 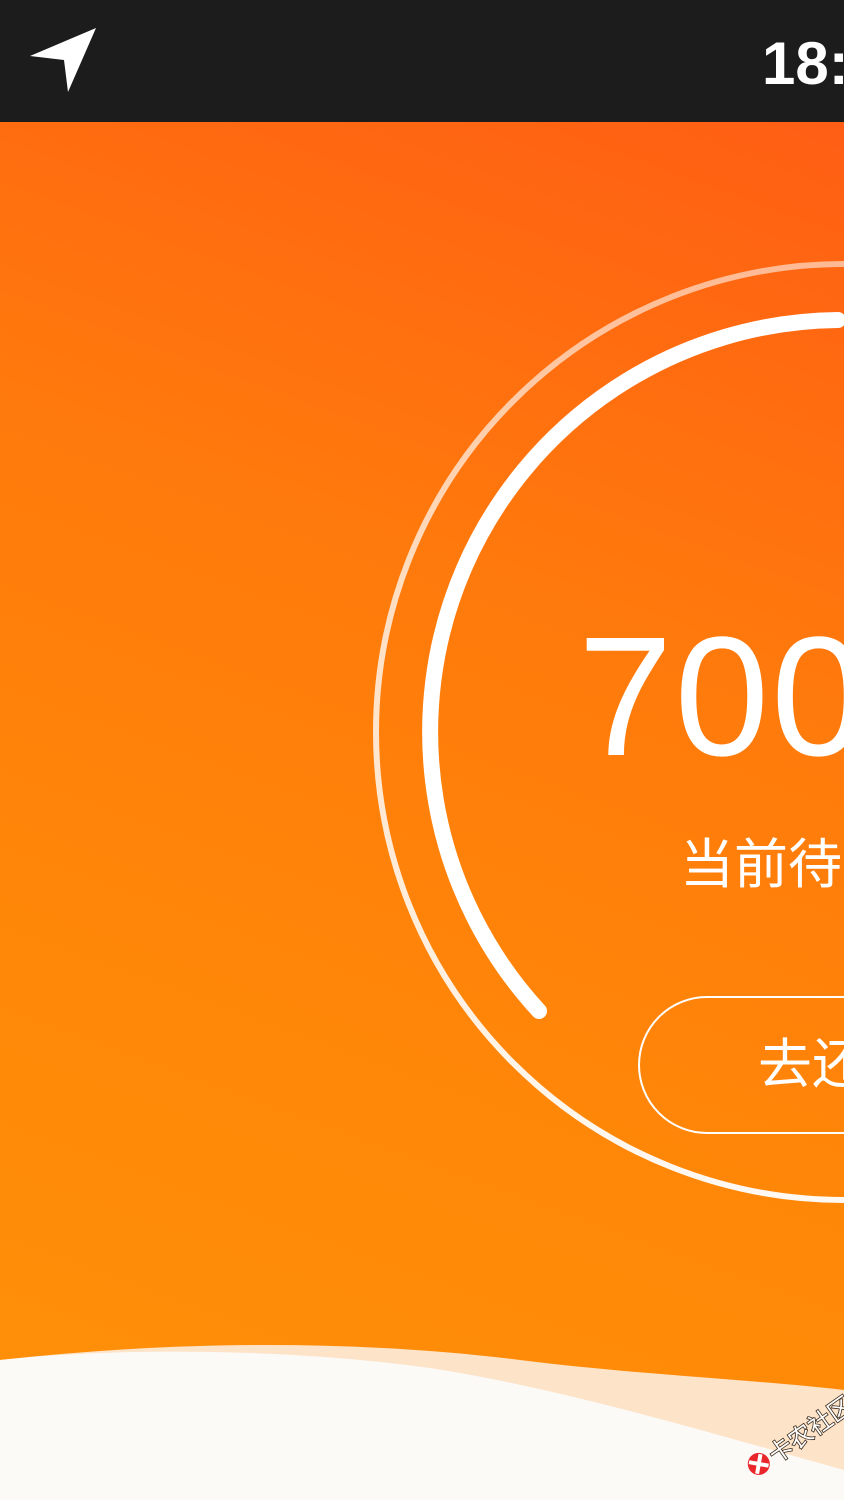 I want to click on repay-button-label: 去还, so click(x=801, y=1064).